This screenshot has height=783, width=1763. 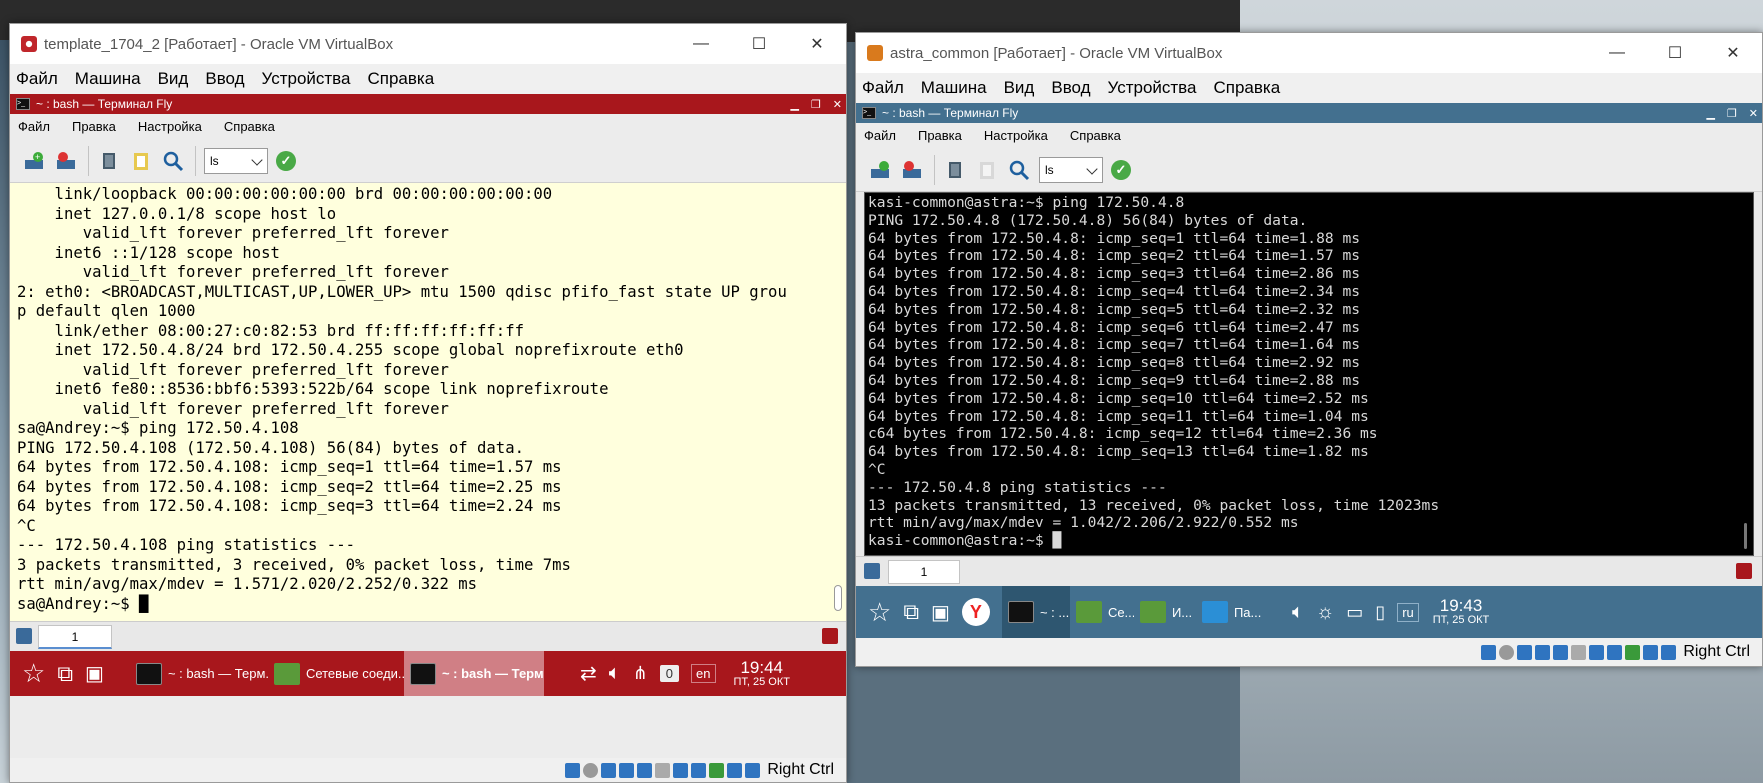 What do you see at coordinates (1246, 88) in the screenshot?
I see `menu-help: Справка` at bounding box center [1246, 88].